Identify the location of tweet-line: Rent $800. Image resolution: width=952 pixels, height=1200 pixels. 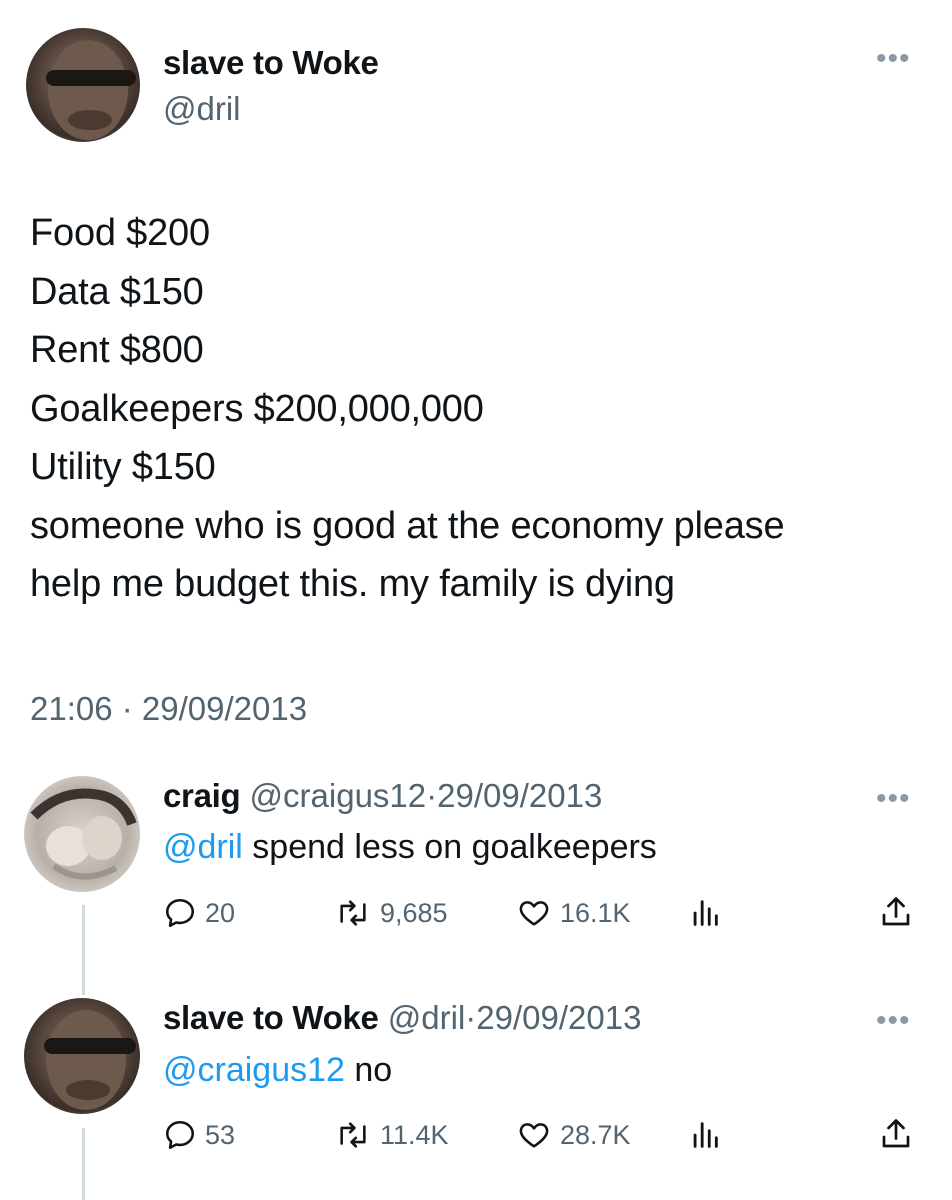
(117, 350).